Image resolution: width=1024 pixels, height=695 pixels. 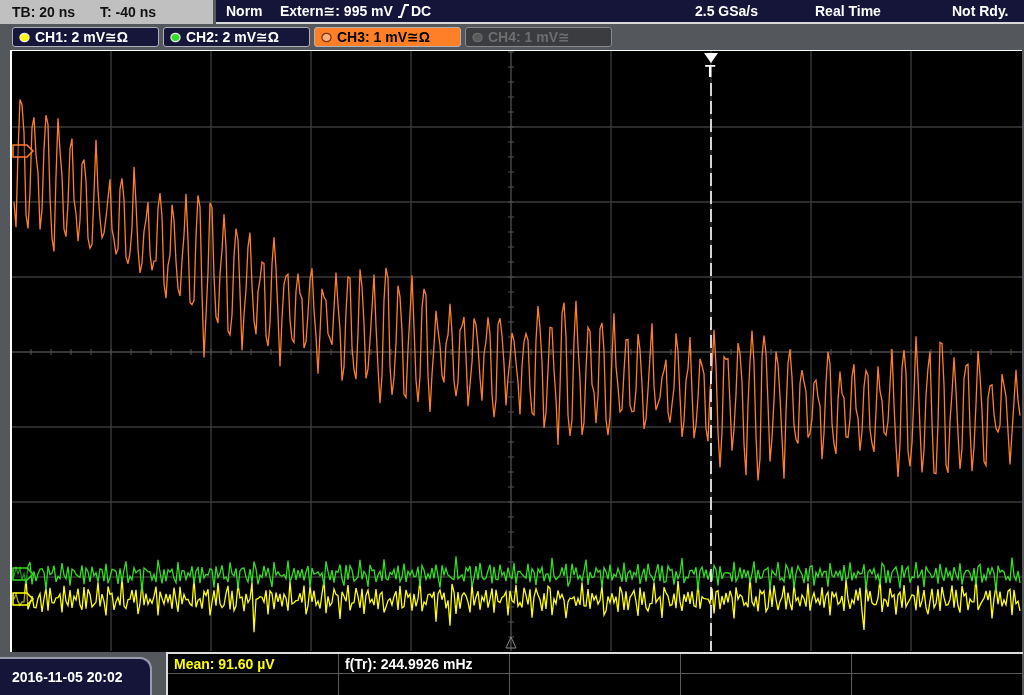 I want to click on sample-rate-readout: 2.5 GSa/s, so click(x=727, y=11).